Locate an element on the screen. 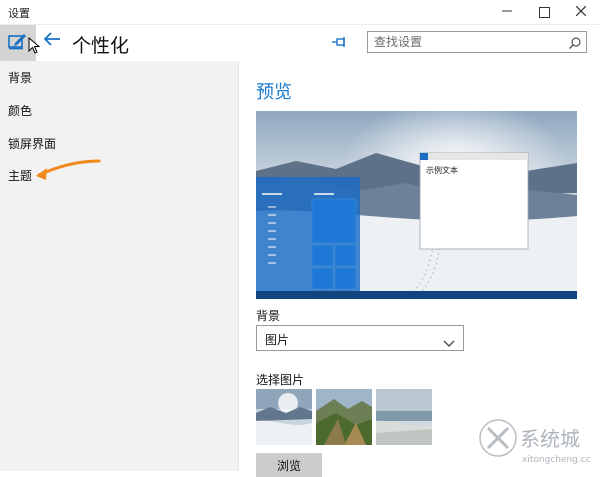 This screenshot has height=477, width=600. back-button is located at coordinates (52, 41).